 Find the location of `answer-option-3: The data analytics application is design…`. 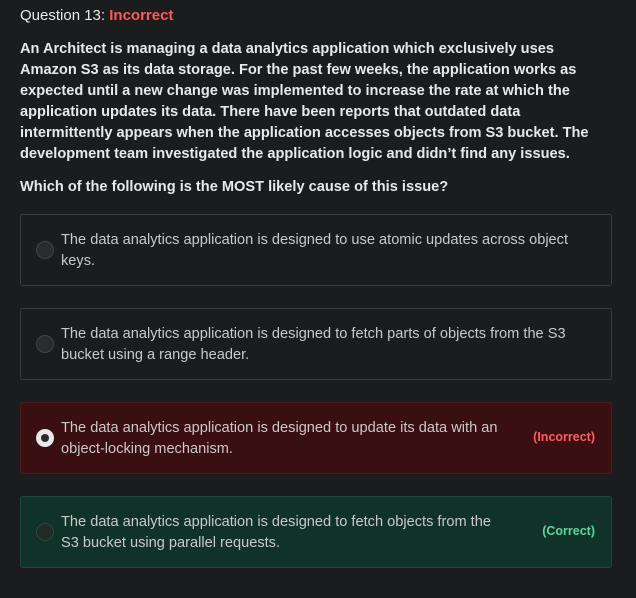

answer-option-3: The data analytics application is design… is located at coordinates (316, 438).